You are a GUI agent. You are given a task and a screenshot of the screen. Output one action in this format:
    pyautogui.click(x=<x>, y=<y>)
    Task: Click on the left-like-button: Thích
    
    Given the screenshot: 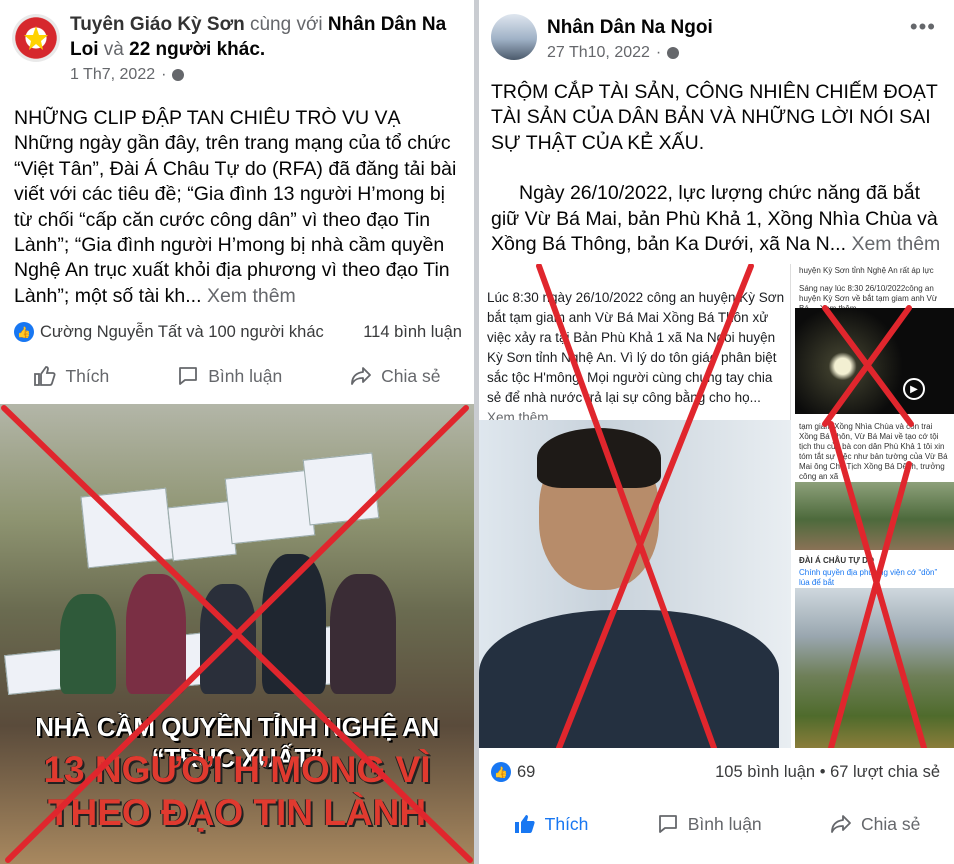 What is the action you would take?
    pyautogui.click(x=71, y=376)
    